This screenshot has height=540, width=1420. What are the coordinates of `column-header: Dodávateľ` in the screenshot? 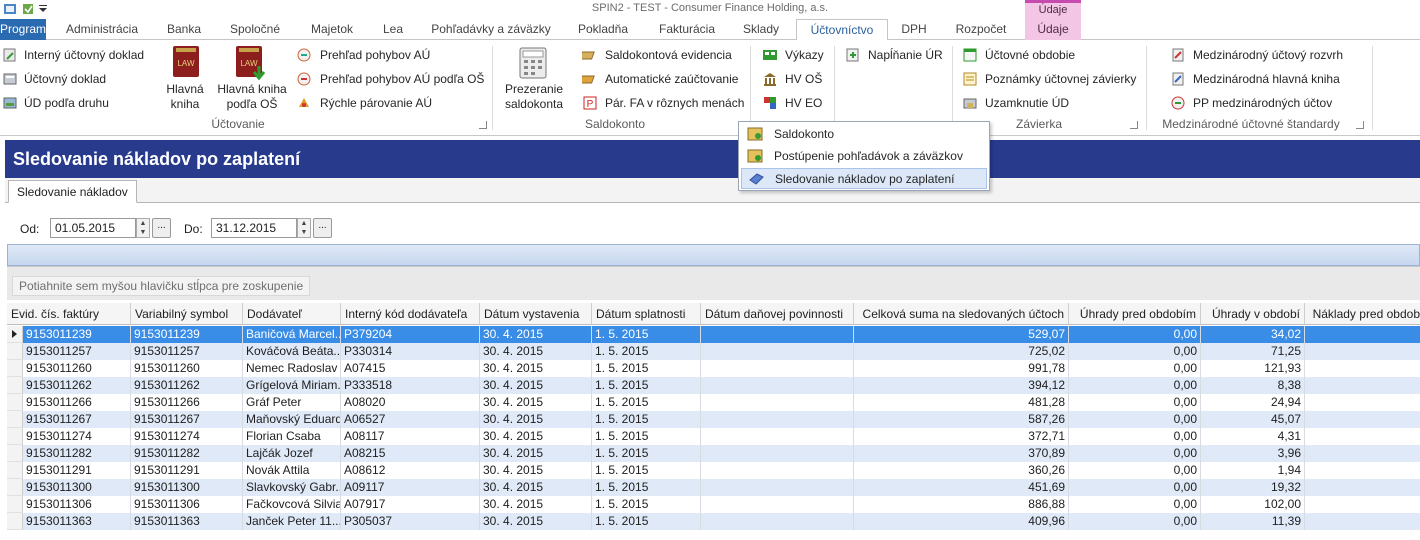 It's located at (292, 314).